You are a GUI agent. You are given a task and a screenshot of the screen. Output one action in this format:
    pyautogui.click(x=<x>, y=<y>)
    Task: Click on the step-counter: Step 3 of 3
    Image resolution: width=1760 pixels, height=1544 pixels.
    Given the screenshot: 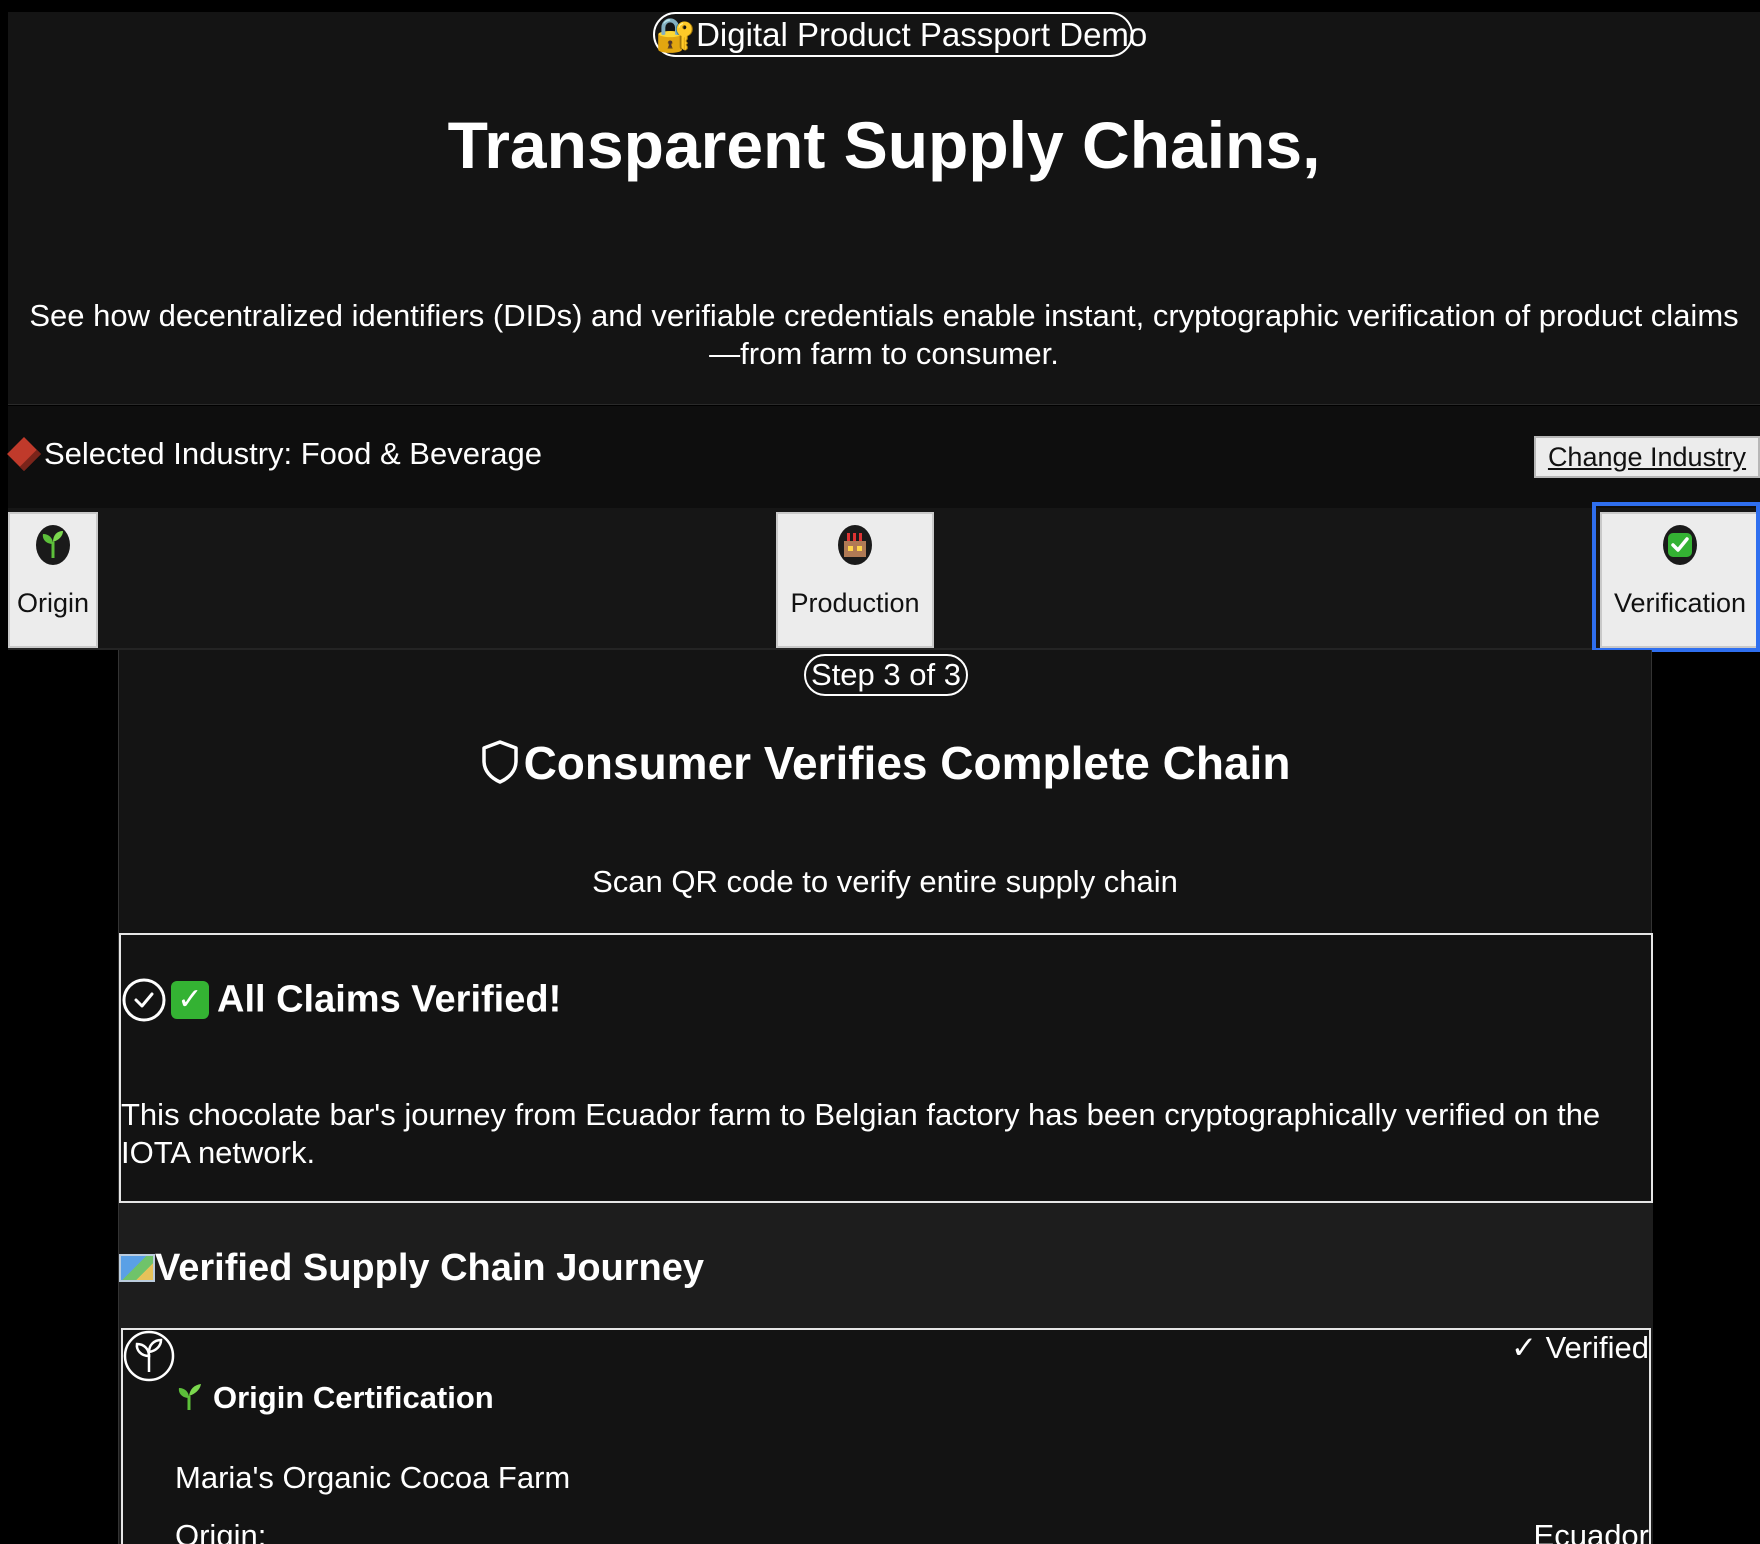 What is the action you would take?
    pyautogui.click(x=886, y=675)
    